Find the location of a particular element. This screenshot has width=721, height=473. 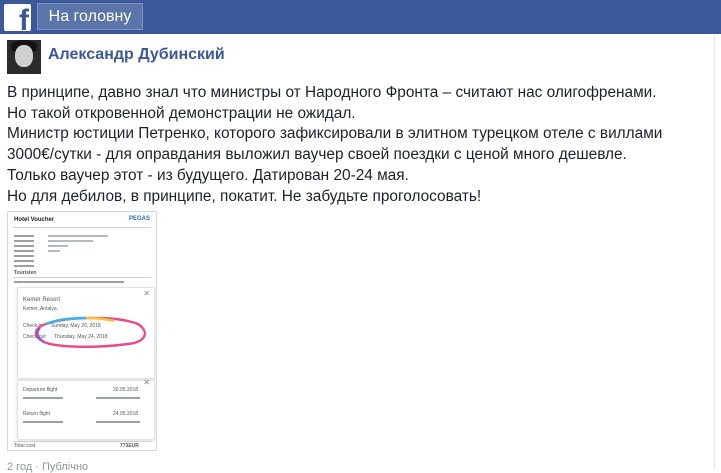

return-flight-label: Return flight is located at coordinates (36, 414).